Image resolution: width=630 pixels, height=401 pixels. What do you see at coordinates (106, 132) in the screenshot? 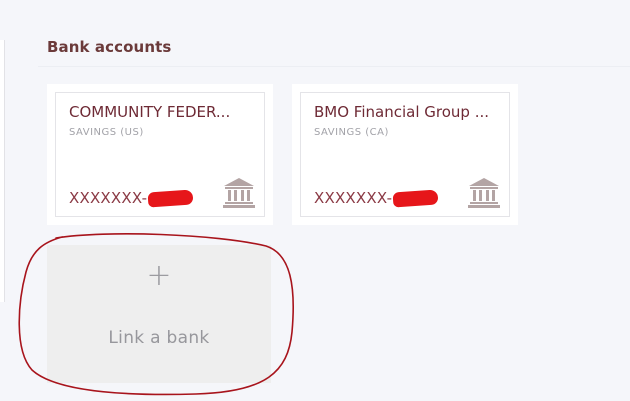
I see `account-type: SAVINGS (US)` at bounding box center [106, 132].